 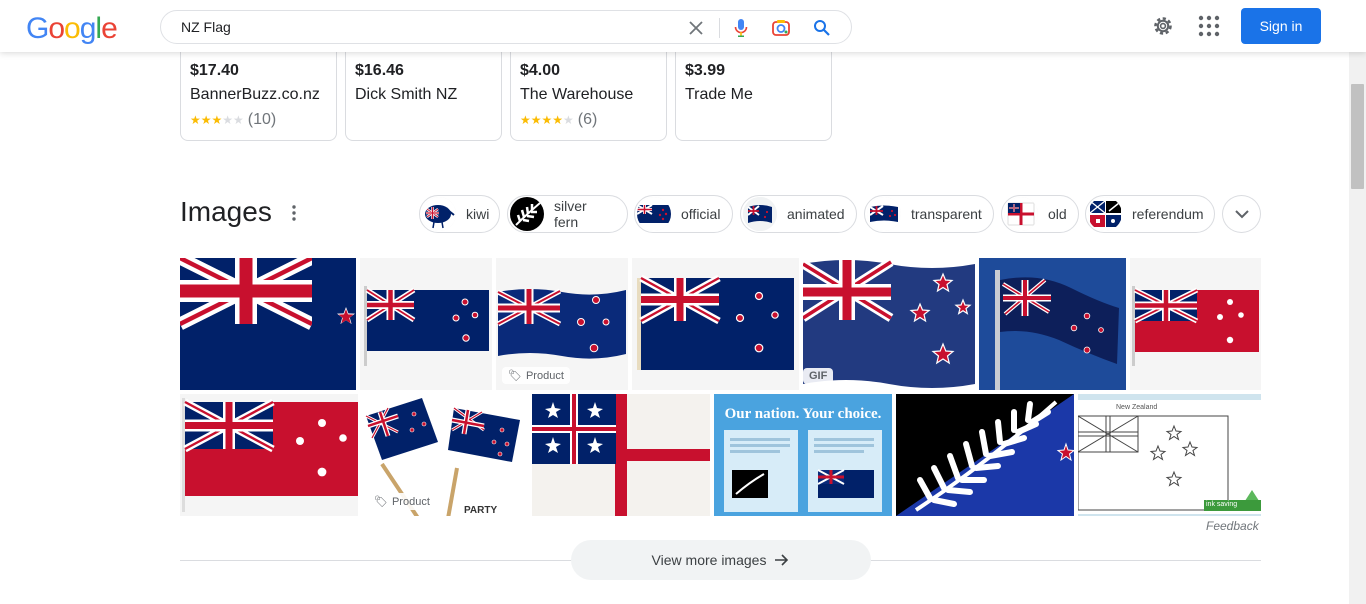 What do you see at coordinates (478, 214) in the screenshot?
I see `chip-label: kiwi` at bounding box center [478, 214].